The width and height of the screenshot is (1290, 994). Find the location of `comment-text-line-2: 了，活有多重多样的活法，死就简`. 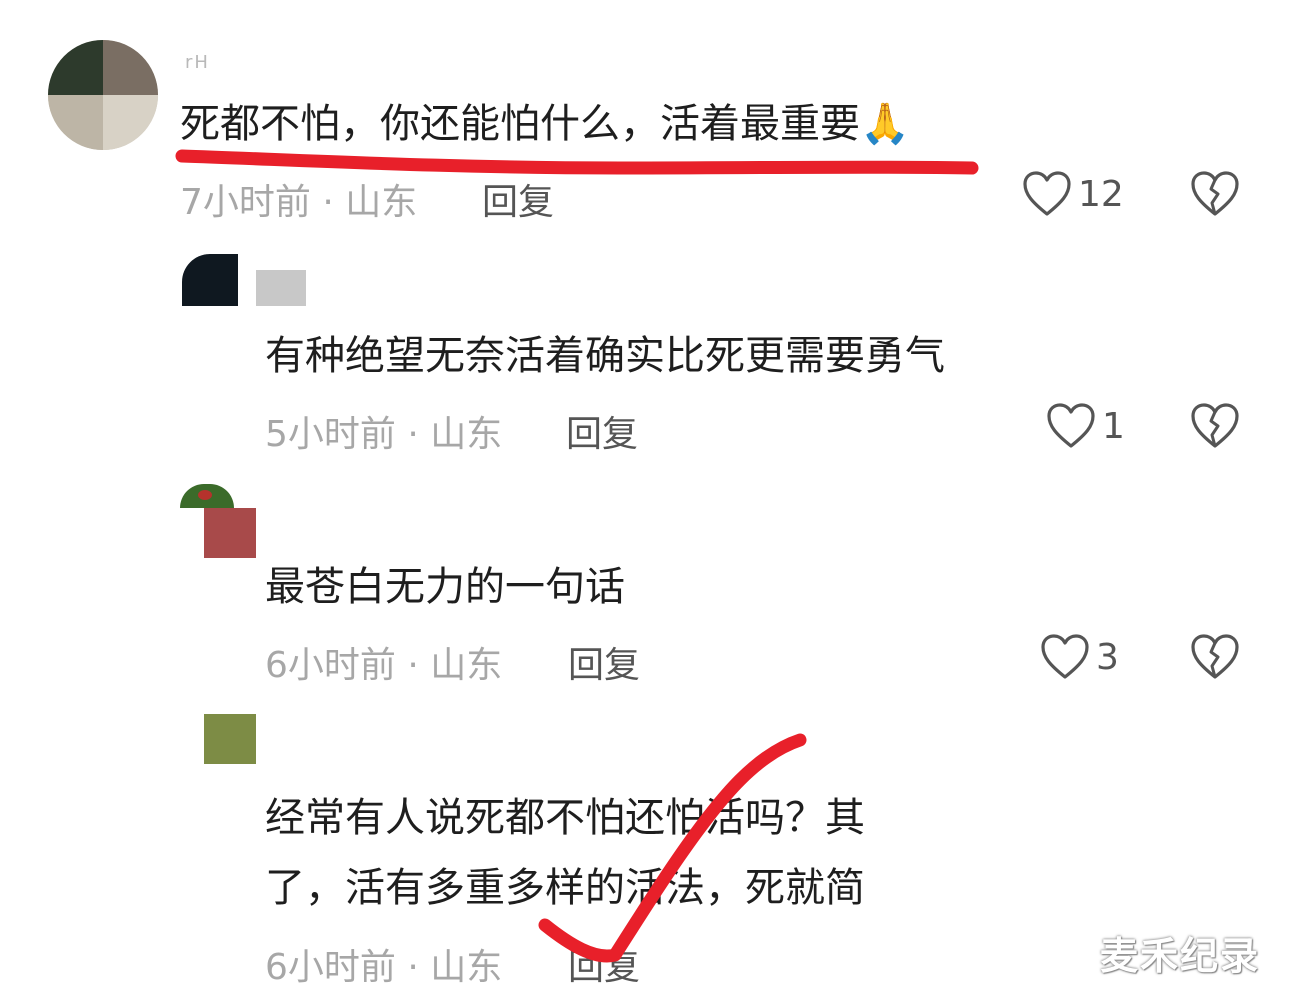

comment-text-line-2: 了，活有多重多样的活法，死就简 is located at coordinates (565, 888).